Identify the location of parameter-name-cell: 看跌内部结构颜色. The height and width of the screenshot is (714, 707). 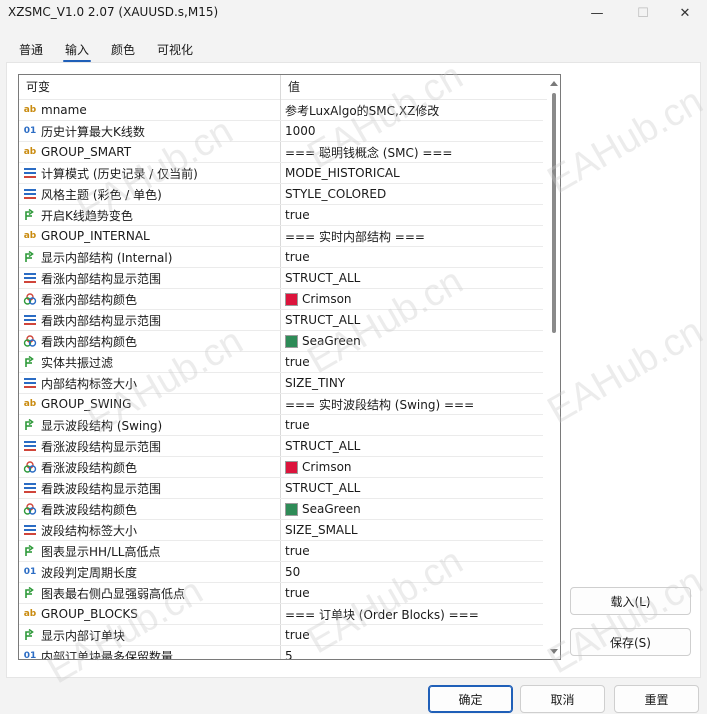
(150, 341).